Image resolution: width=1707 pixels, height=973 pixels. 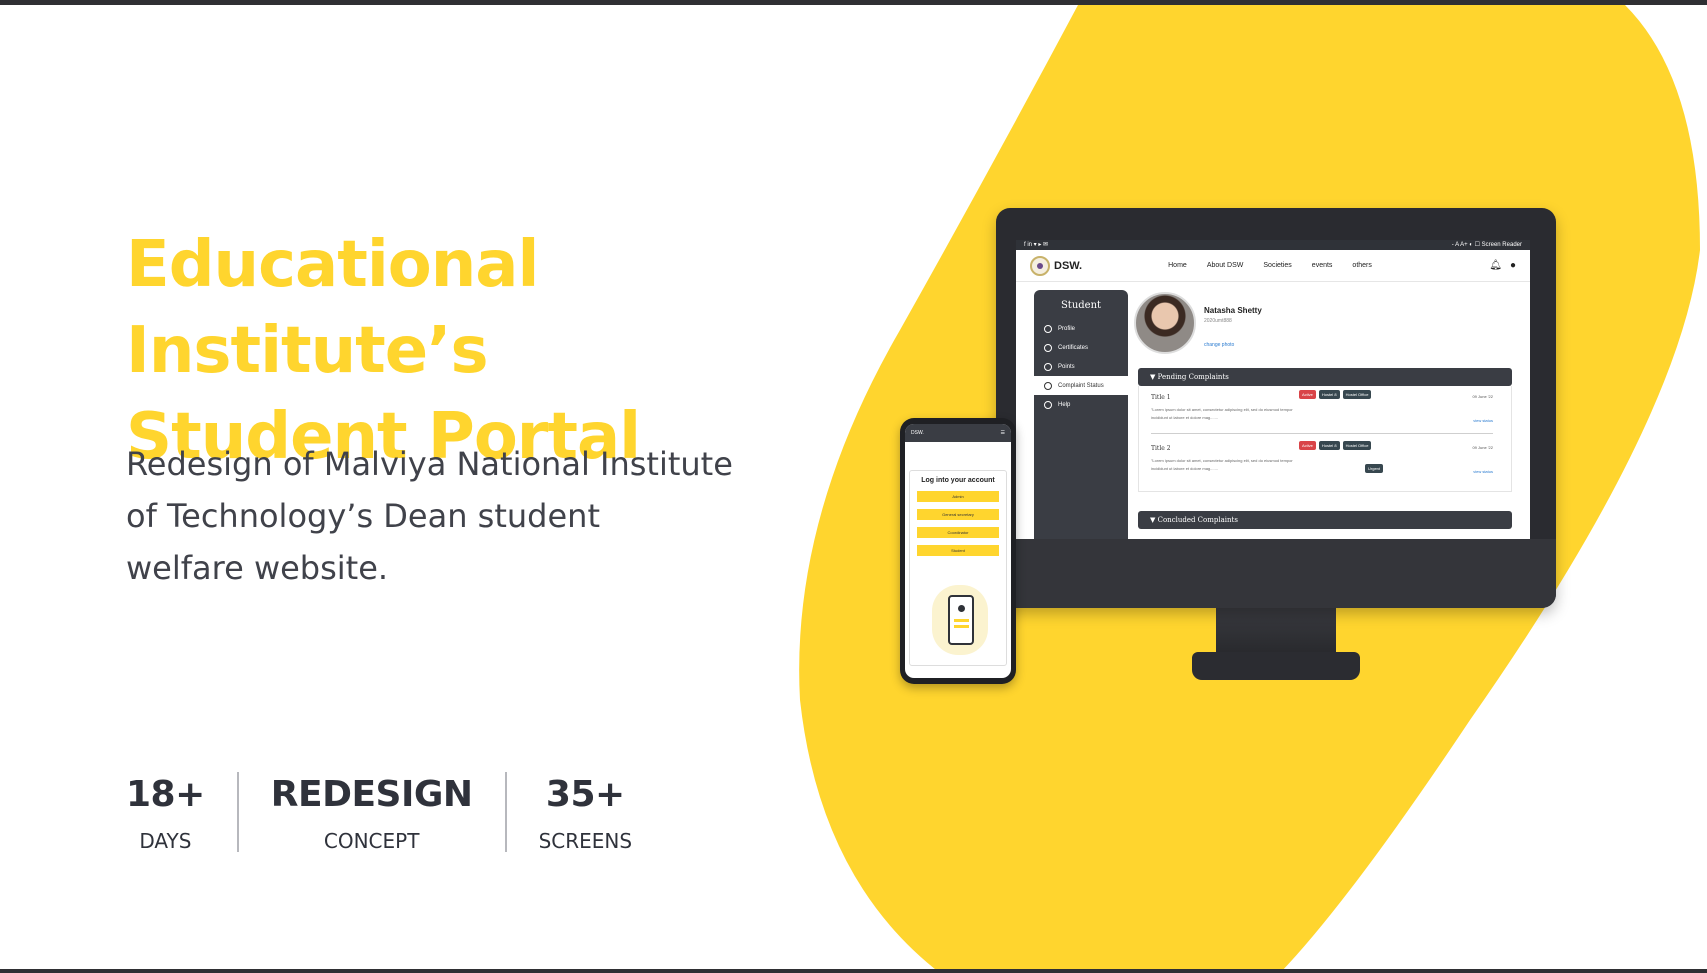 What do you see at coordinates (1219, 345) in the screenshot?
I see `change-photo-link: change photo` at bounding box center [1219, 345].